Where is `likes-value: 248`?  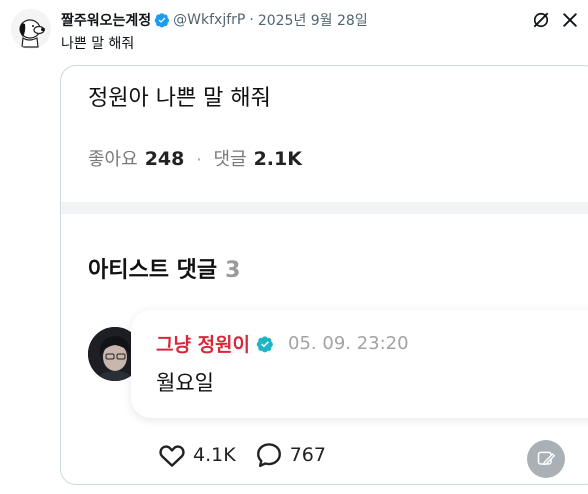 likes-value: 248 is located at coordinates (164, 159).